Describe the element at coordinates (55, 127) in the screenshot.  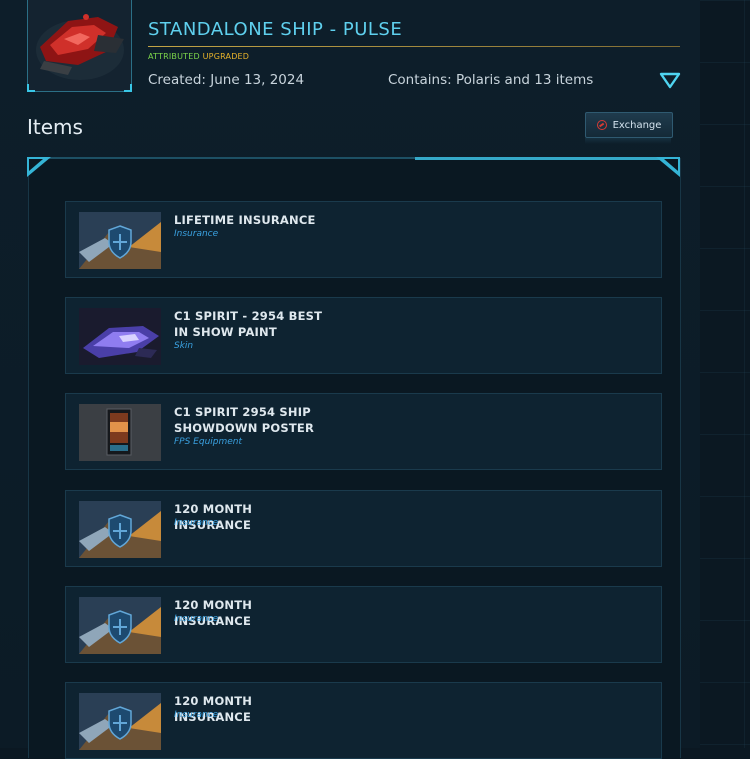
I see `items-heading: Items` at that location.